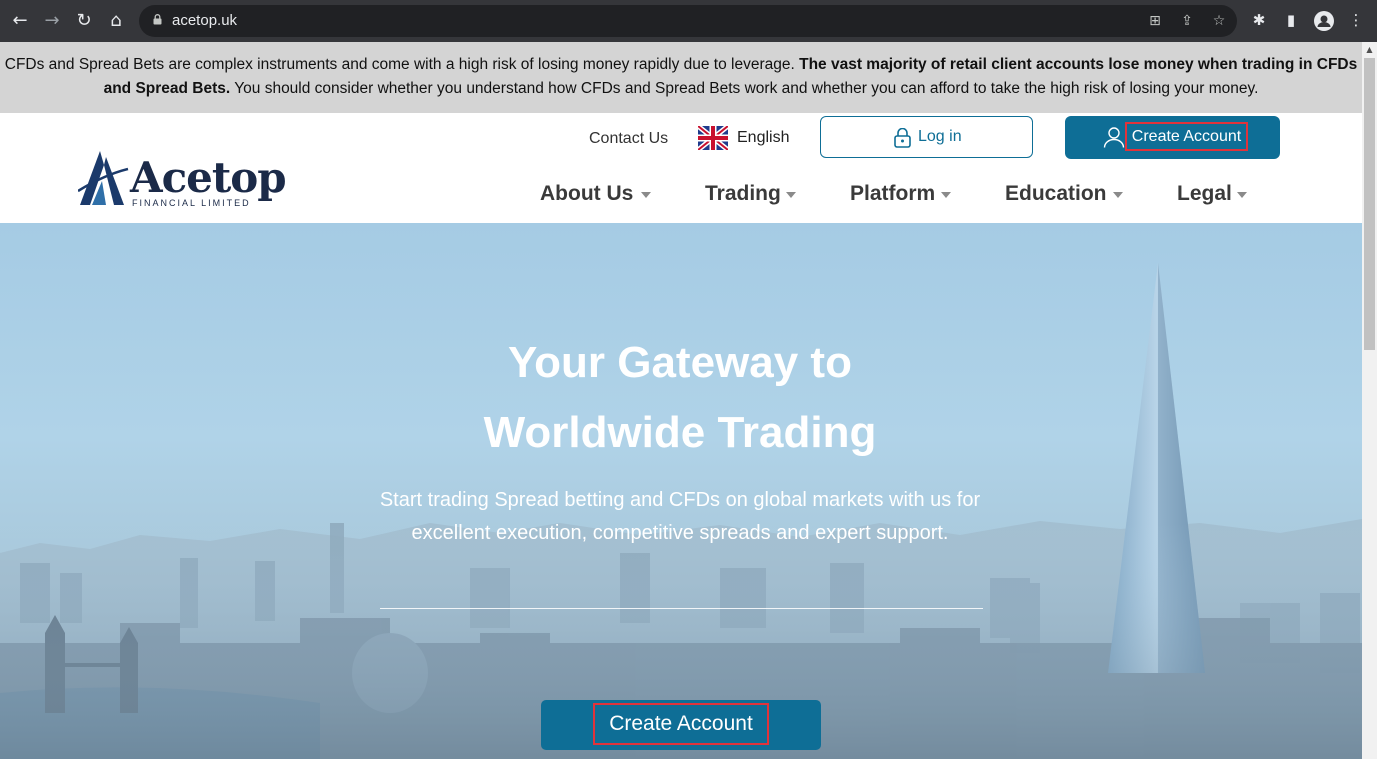 This screenshot has width=1377, height=759. I want to click on nav-about-us: About Us, so click(595, 194).